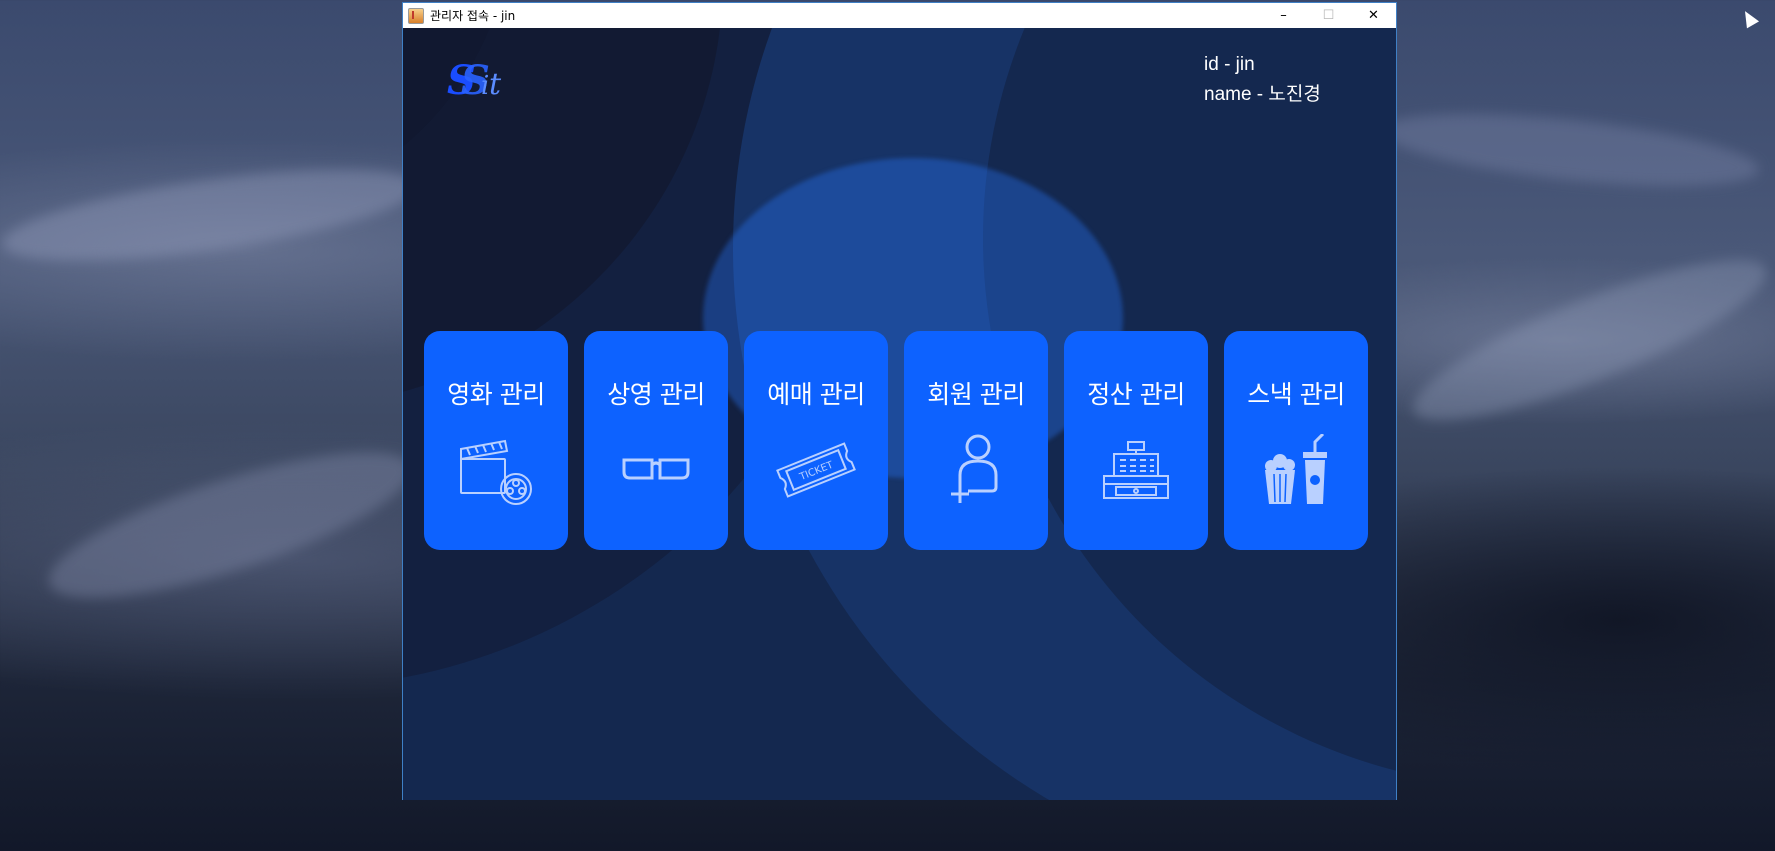 The width and height of the screenshot is (1775, 851). I want to click on window-controls: – ☐ ✕, so click(1328, 15).